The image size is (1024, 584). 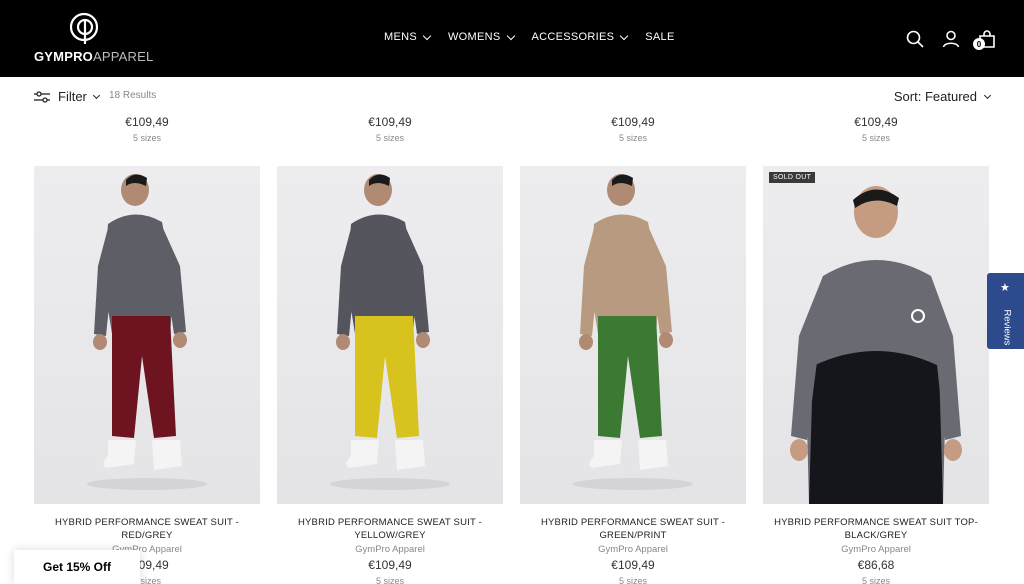 I want to click on product-title: HYBRID PERFORMANCE SWEAT SUIT - RED/GREY, so click(x=147, y=529).